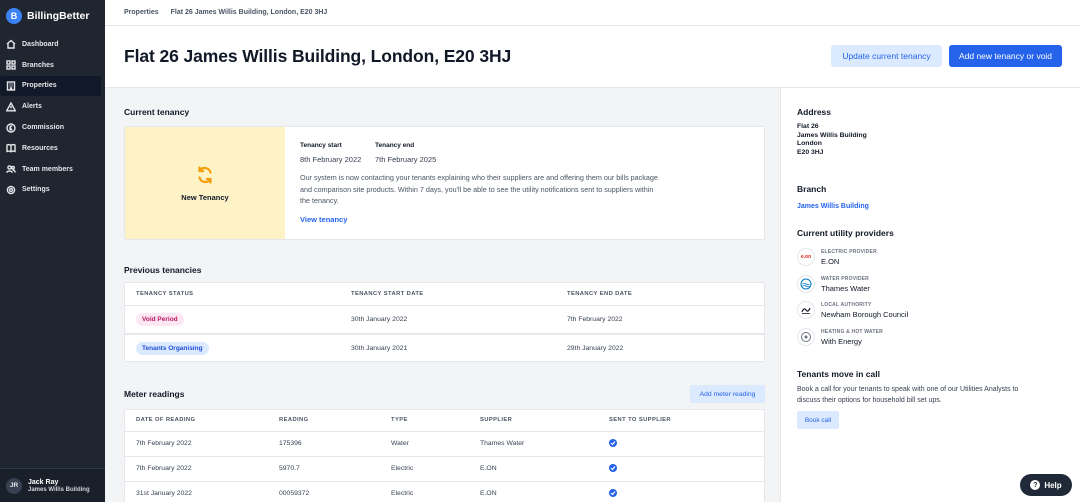 The image size is (1080, 502). What do you see at coordinates (841, 341) in the screenshot?
I see `provider-name: With Energy` at bounding box center [841, 341].